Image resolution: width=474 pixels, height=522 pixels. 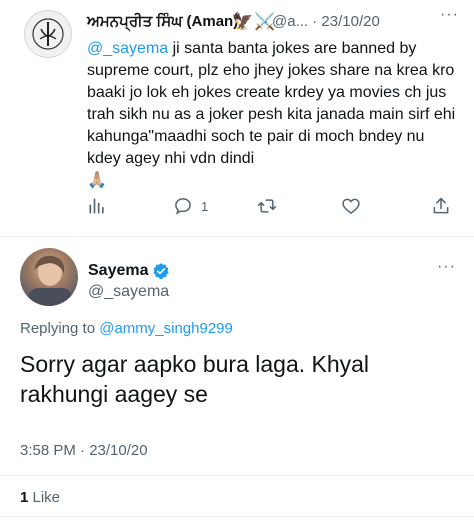 I want to click on tweet1-mention-link: @_sayema, so click(x=127, y=48).